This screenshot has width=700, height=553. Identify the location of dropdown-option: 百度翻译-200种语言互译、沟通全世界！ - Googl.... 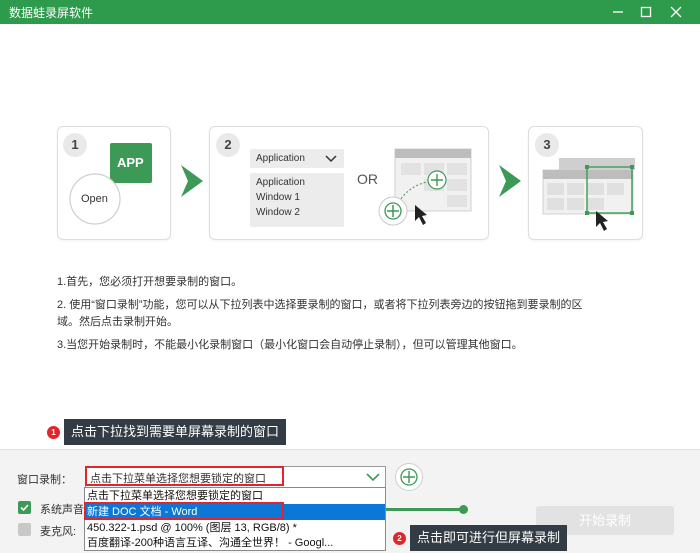
(235, 543).